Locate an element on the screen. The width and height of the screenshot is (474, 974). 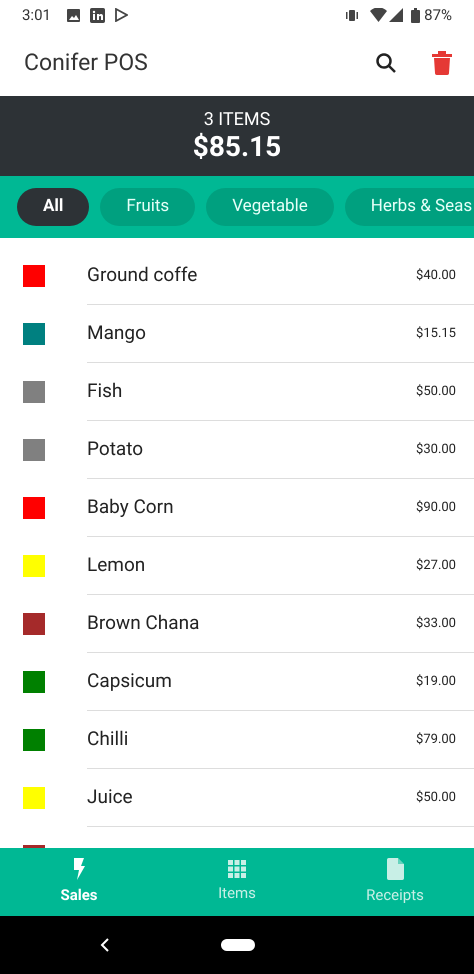
wifi-icon is located at coordinates (379, 15).